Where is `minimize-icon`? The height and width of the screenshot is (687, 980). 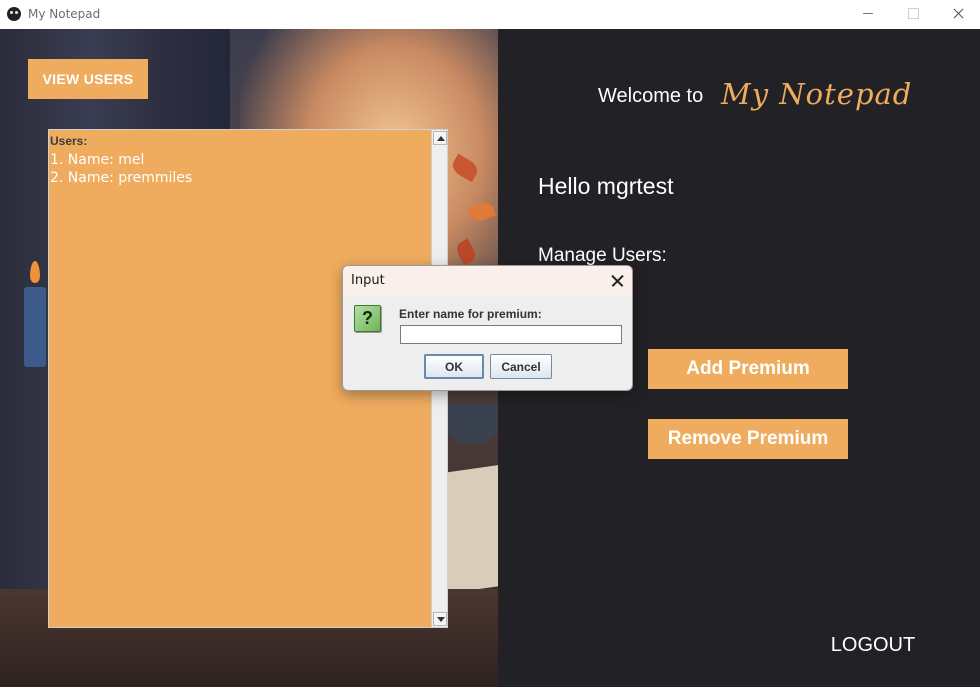 minimize-icon is located at coordinates (868, 14).